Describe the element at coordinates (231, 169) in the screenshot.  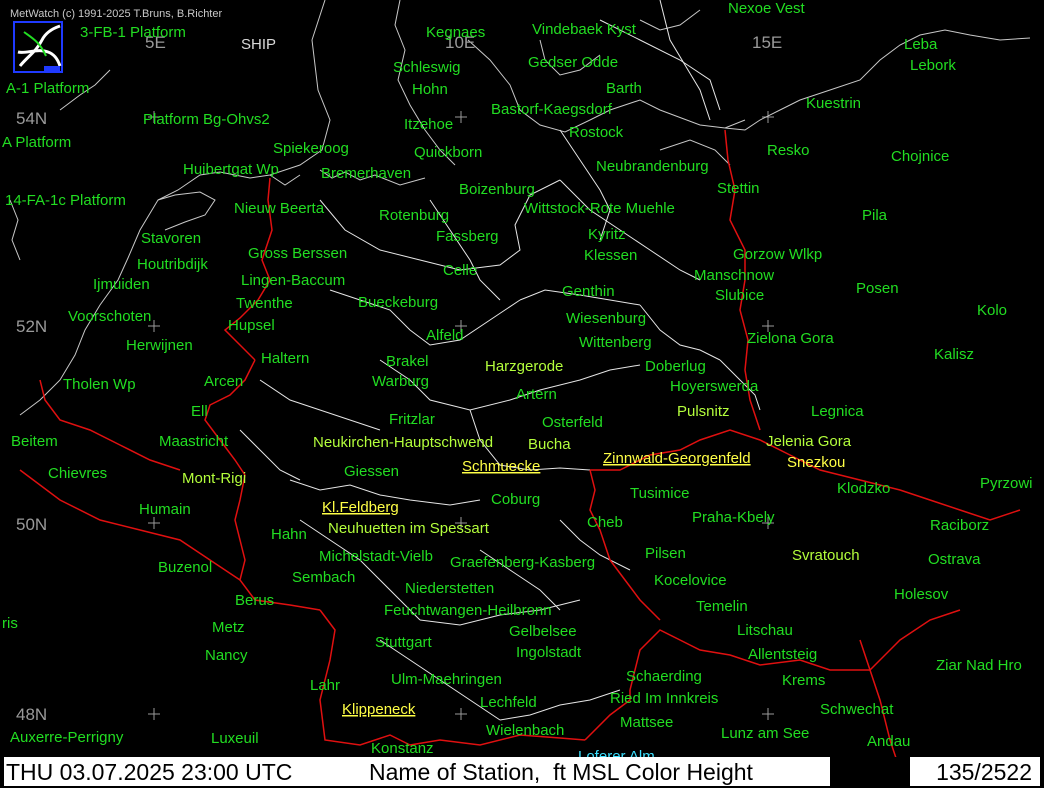
I see `station-label: Huibertgat Wp` at that location.